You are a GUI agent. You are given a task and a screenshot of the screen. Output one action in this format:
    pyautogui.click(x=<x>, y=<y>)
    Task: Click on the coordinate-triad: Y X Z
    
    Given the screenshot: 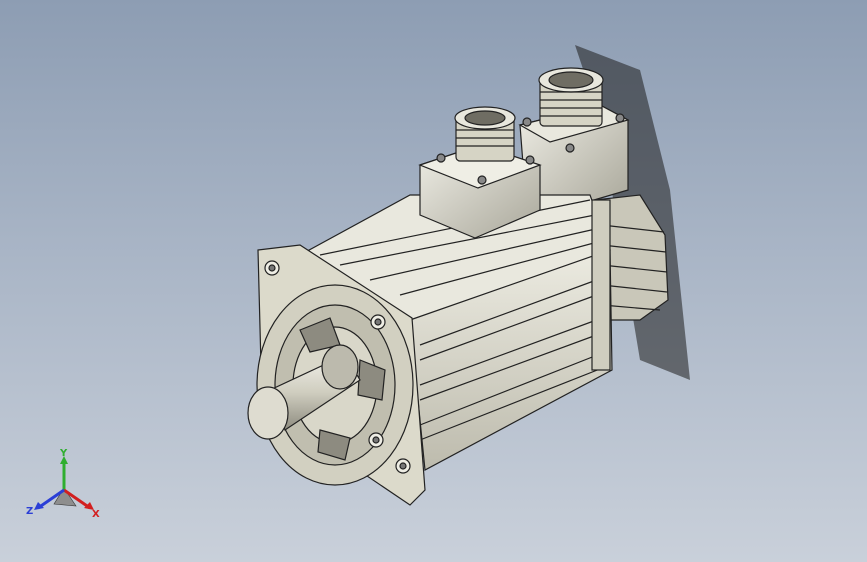 What is the action you would take?
    pyautogui.click(x=63, y=484)
    